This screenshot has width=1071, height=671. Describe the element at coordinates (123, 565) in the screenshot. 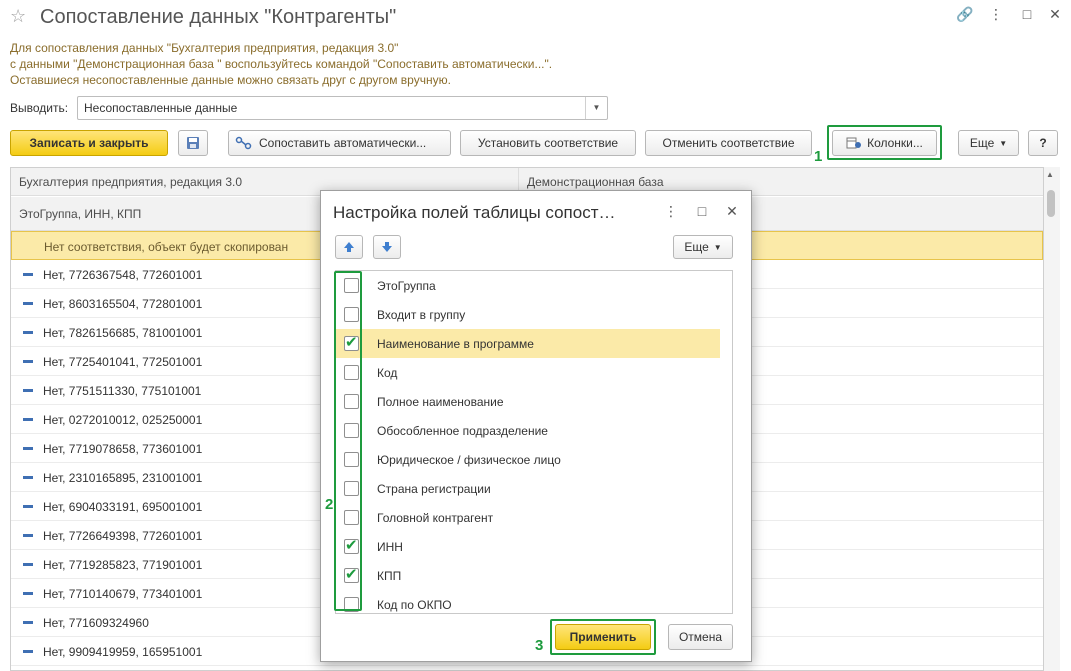

I see `table-cell: Нет, 7719285823, 771901001` at that location.